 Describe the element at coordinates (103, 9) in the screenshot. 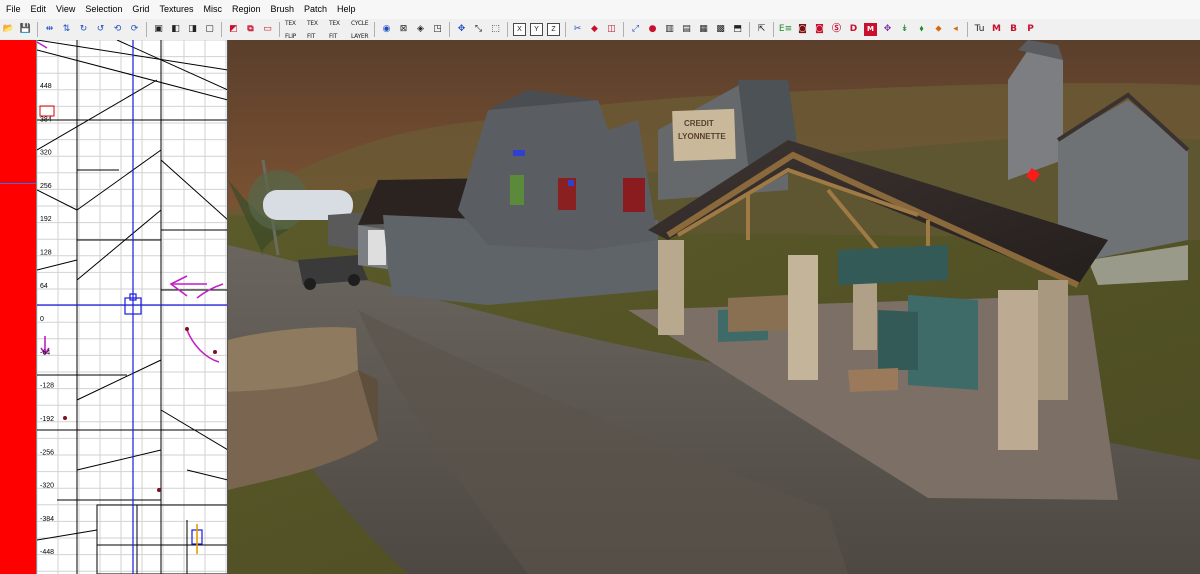

I see `menu-selection: Selection` at that location.